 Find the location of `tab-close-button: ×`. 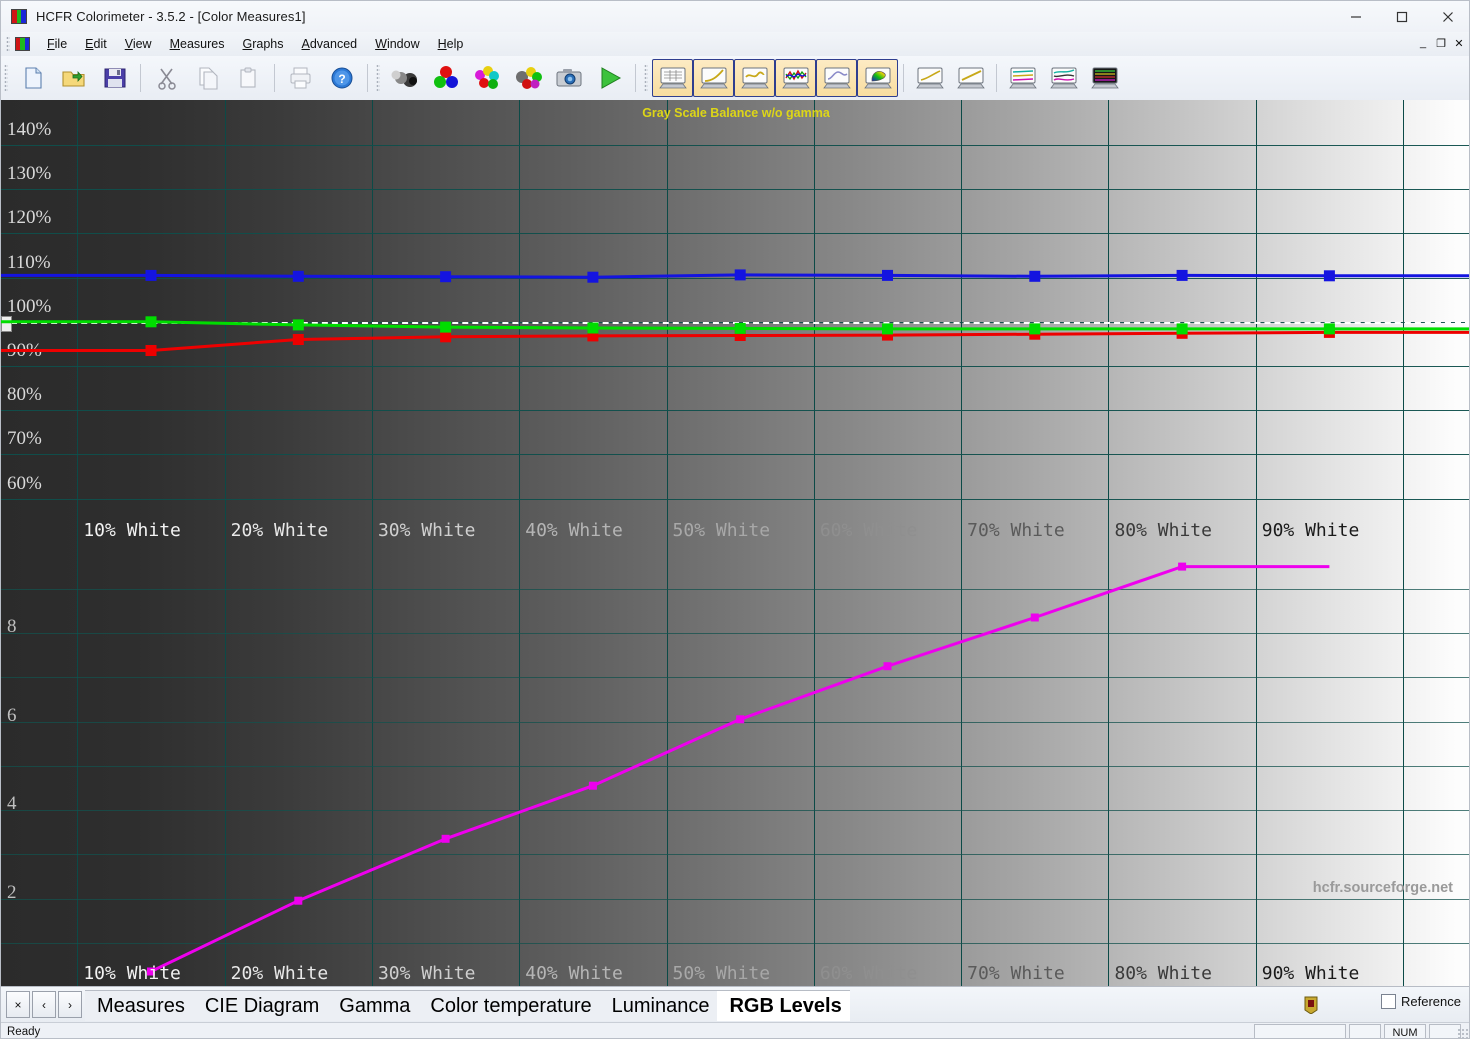

tab-close-button: × is located at coordinates (18, 1004).